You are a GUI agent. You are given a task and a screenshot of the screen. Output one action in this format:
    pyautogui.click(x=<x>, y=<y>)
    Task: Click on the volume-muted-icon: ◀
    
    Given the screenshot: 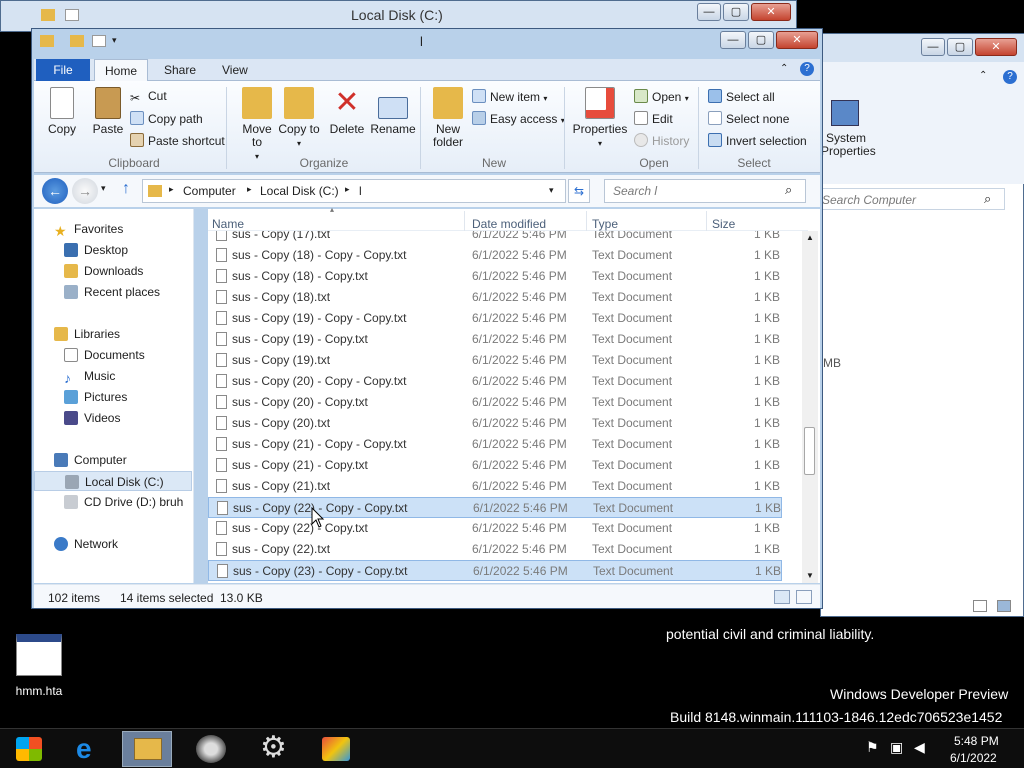 What is the action you would take?
    pyautogui.click(x=919, y=747)
    